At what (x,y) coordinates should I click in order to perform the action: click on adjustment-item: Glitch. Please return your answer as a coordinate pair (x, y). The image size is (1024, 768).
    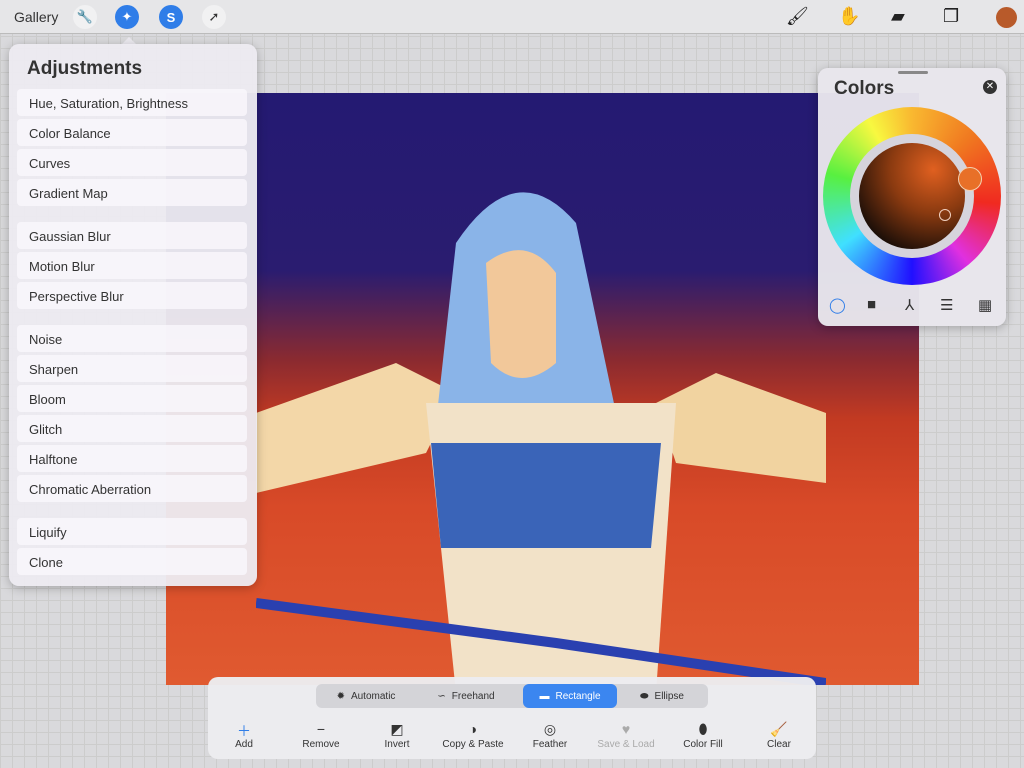
    Looking at the image, I should click on (132, 428).